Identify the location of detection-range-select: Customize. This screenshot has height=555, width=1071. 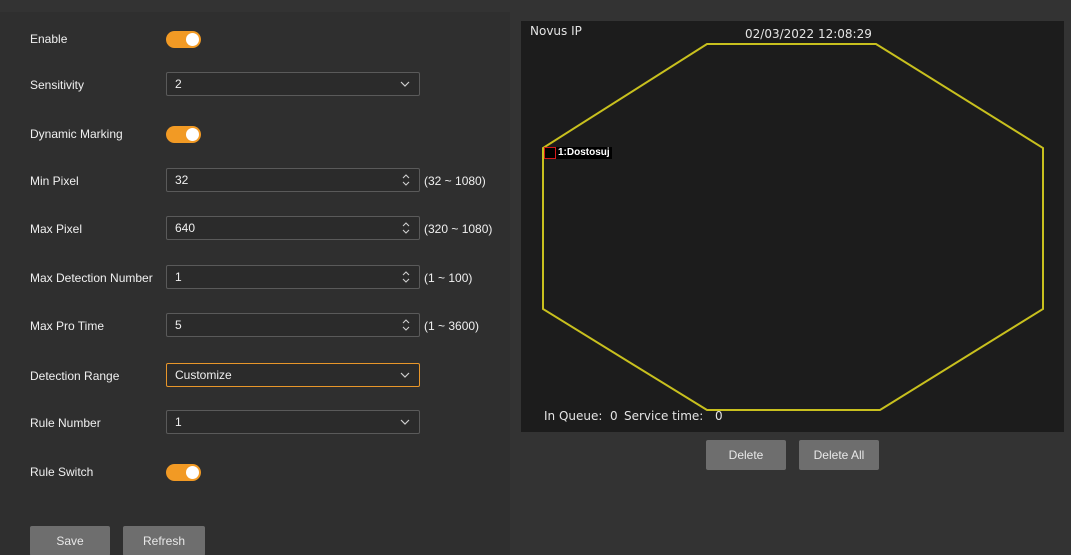
(293, 375).